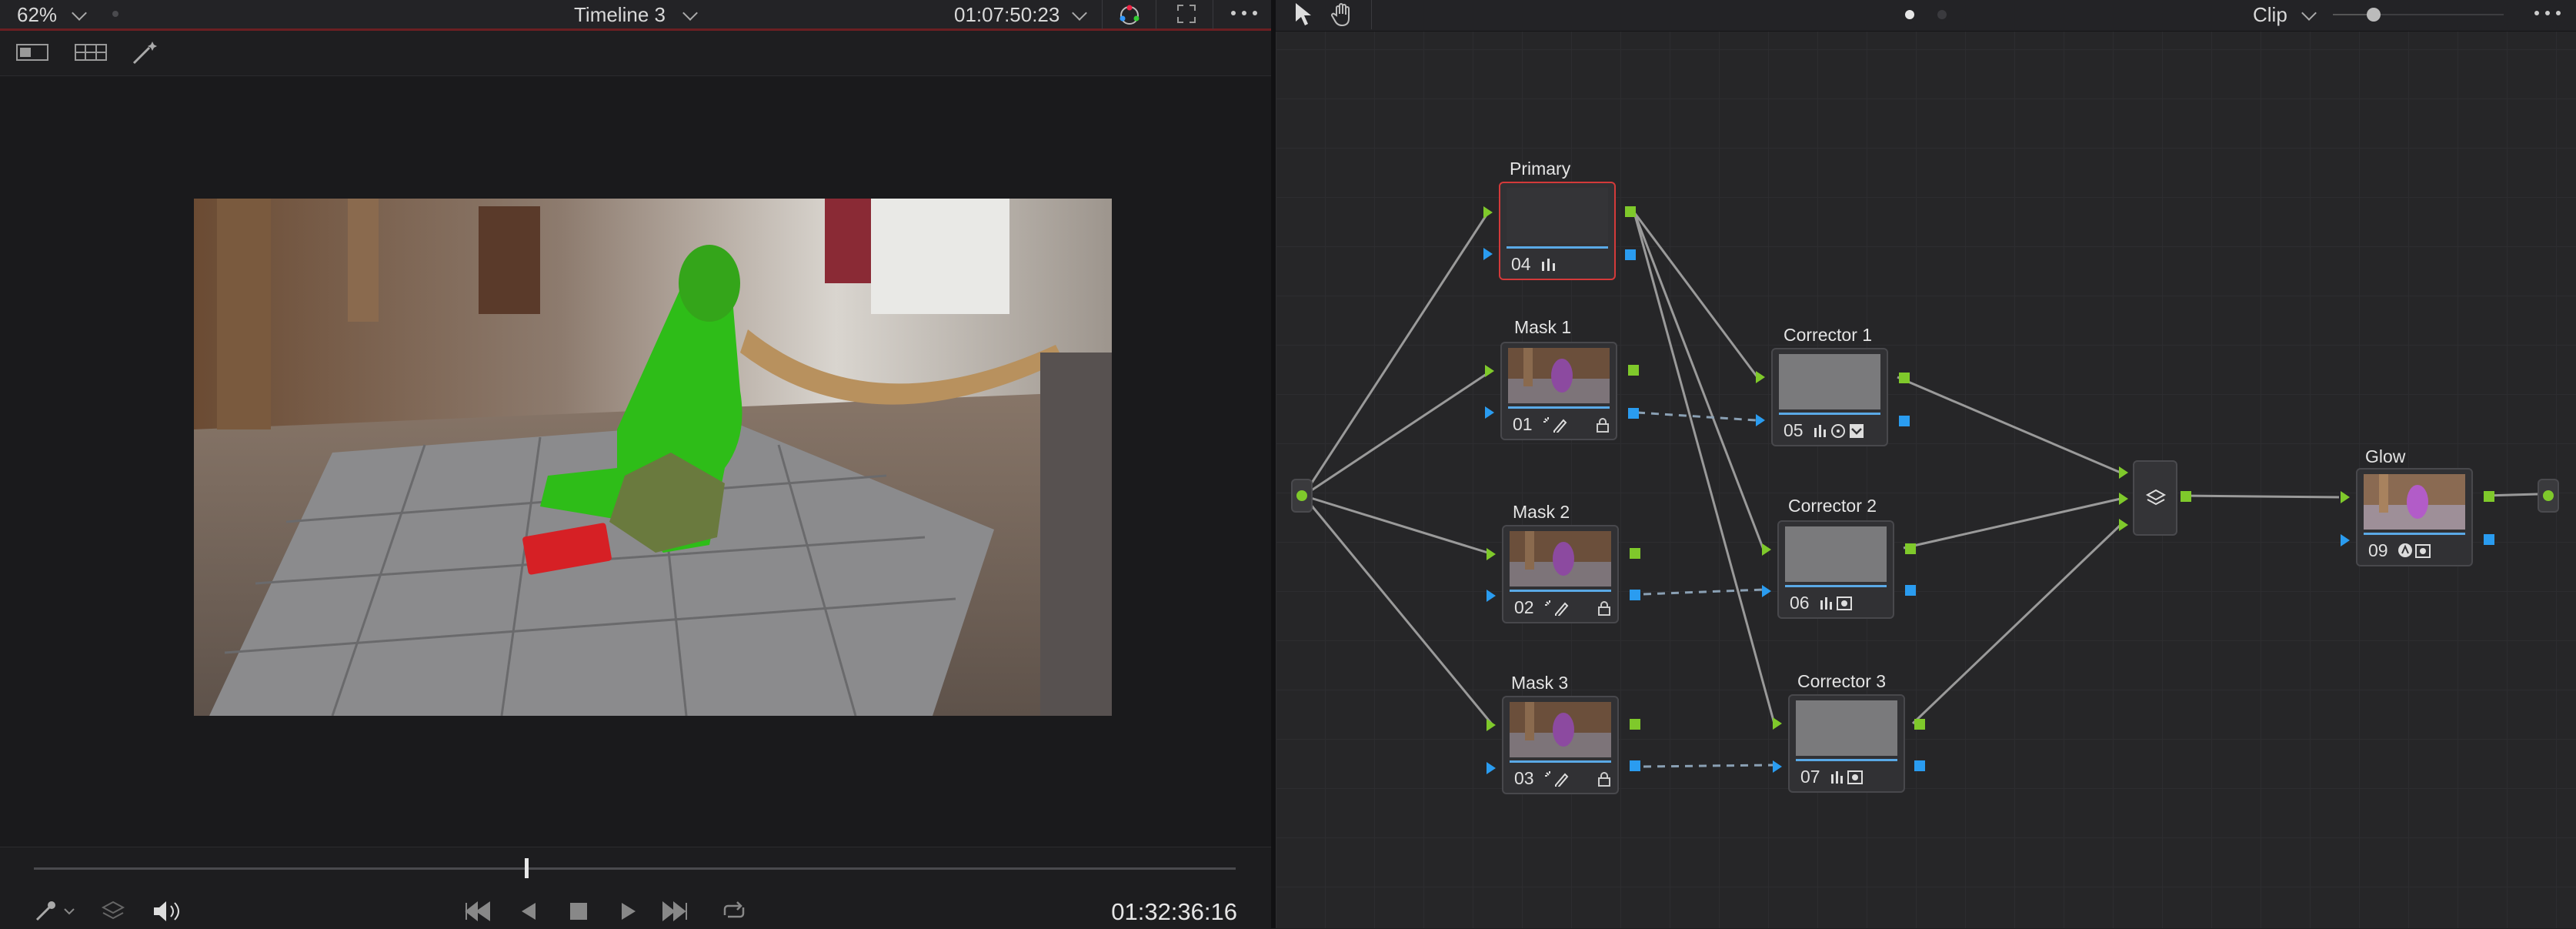 The image size is (2576, 929). I want to click on node-label-corrector3: Corrector 3, so click(1842, 681).